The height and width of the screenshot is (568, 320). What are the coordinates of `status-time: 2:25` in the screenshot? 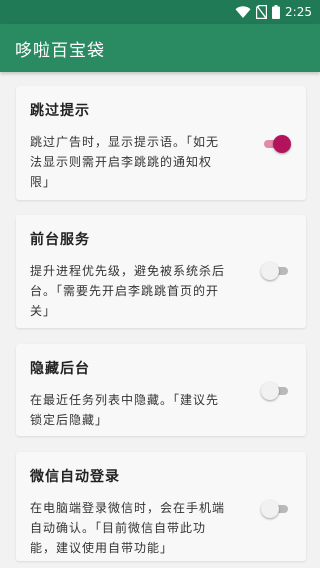 It's located at (298, 12).